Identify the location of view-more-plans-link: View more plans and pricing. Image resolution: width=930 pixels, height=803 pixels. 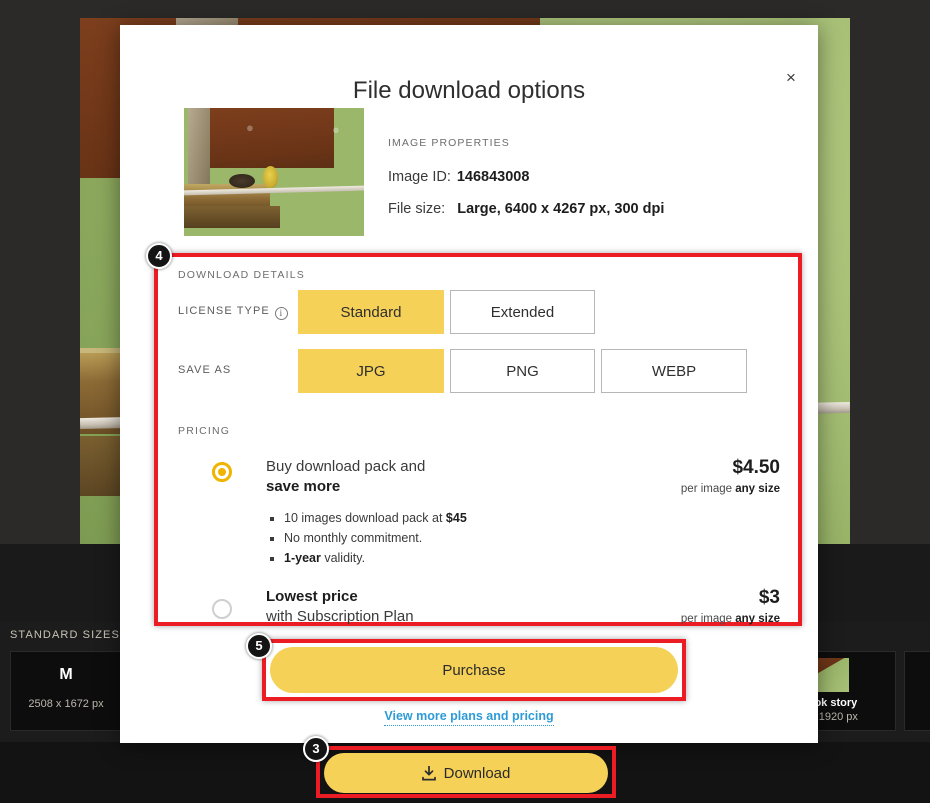
(469, 717).